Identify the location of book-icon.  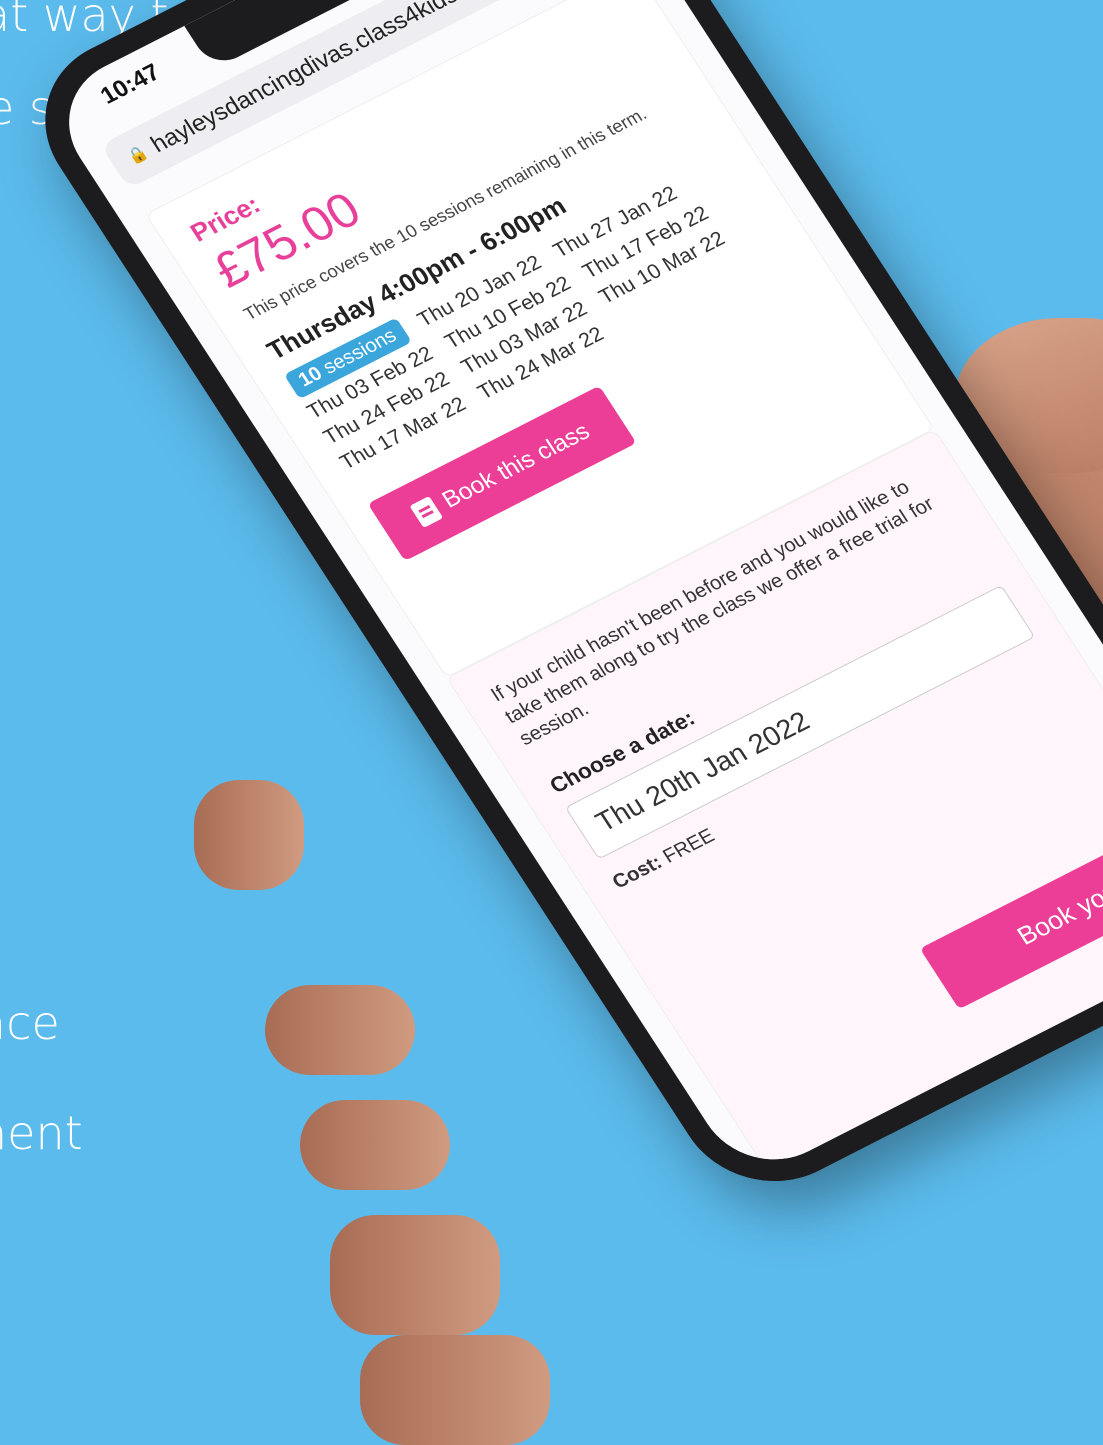
(426, 512).